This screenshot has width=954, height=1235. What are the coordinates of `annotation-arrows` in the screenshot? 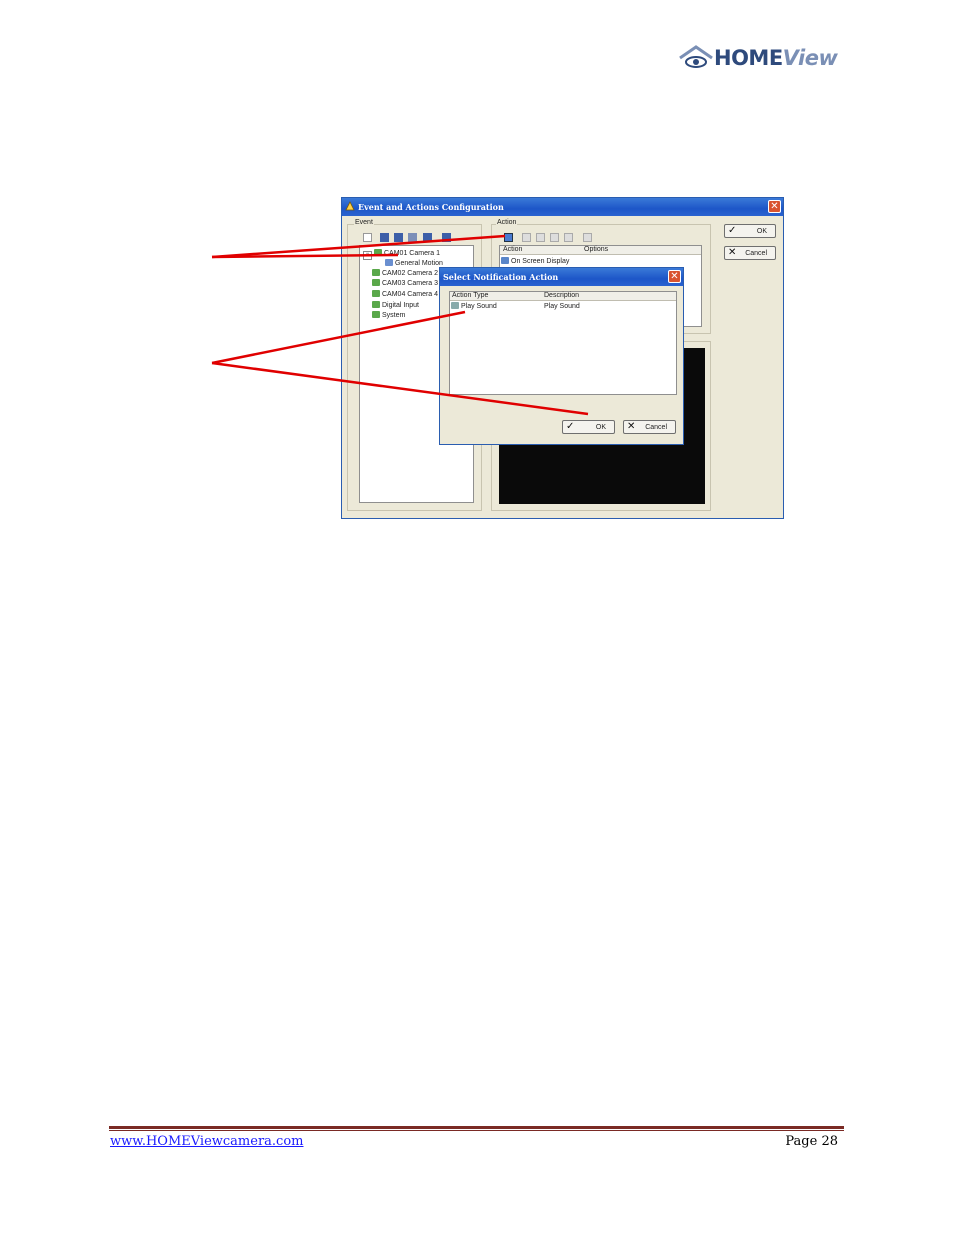 It's located at (400, 325).